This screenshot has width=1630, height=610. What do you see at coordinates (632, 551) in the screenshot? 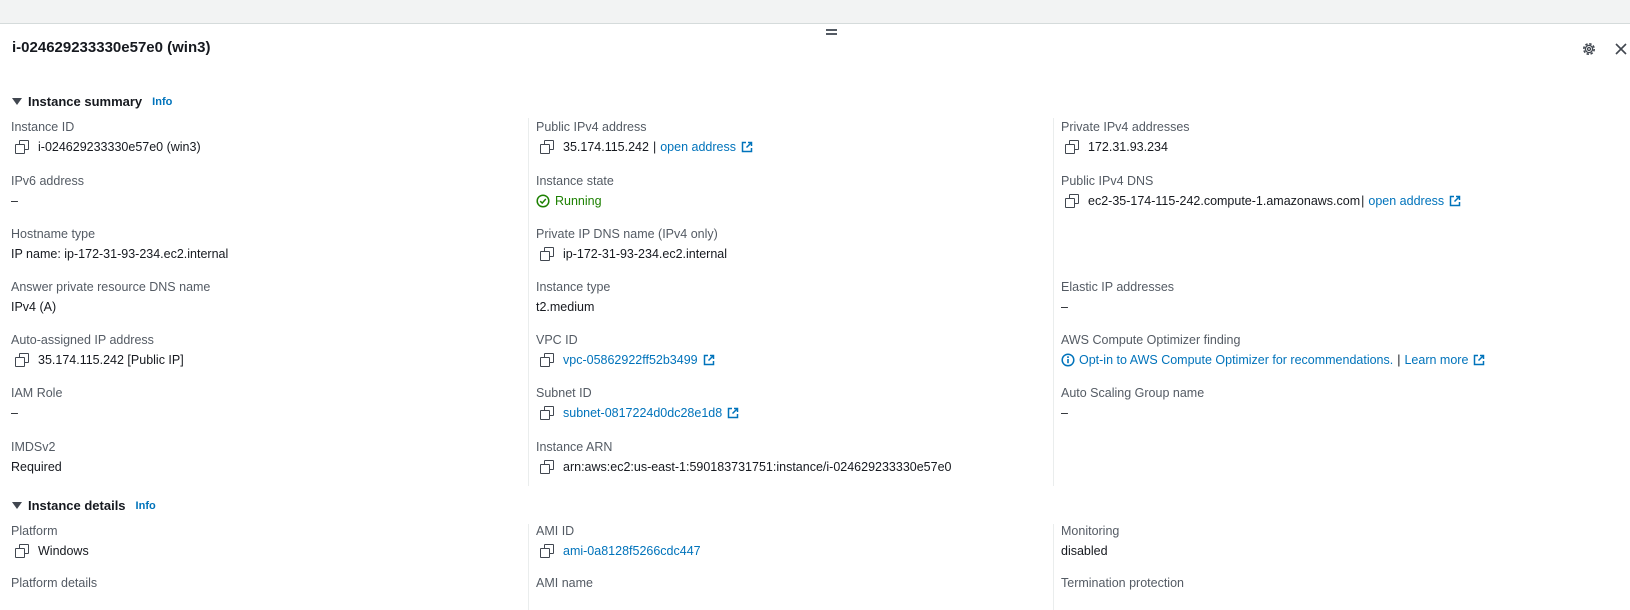
I see `ami-id-link: ami-0a8128f5266cdc447` at bounding box center [632, 551].